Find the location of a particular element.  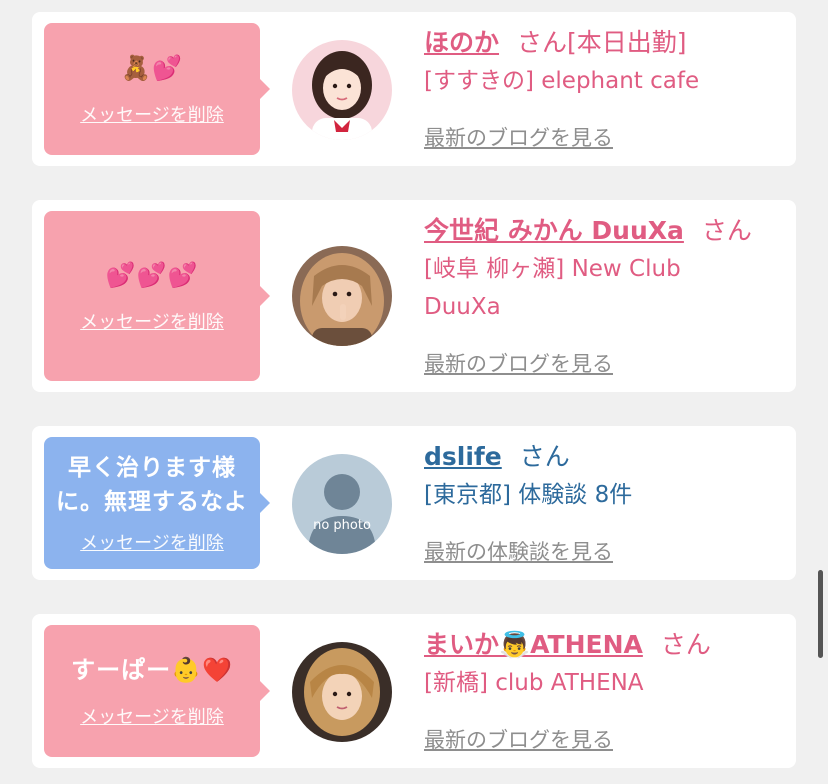

experience-info: [東京都] 体験談 8件 is located at coordinates (528, 495).